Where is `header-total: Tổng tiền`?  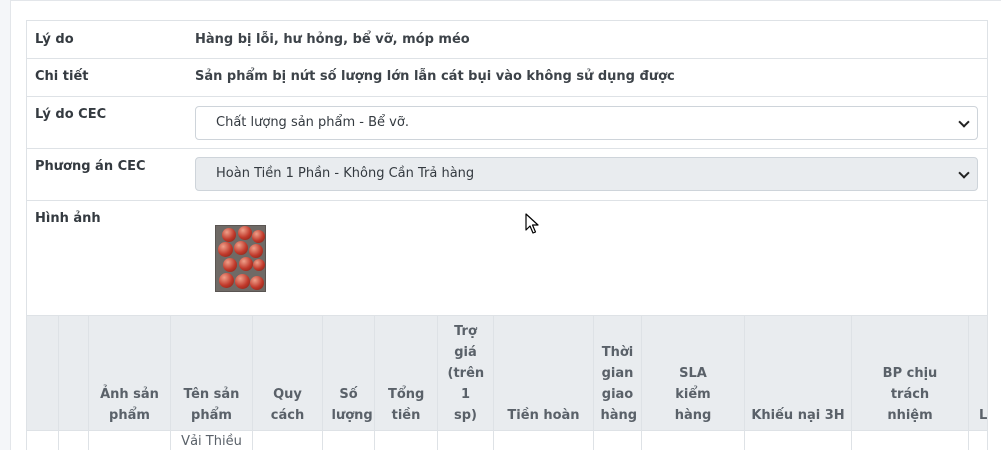
header-total: Tổng tiền is located at coordinates (406, 374).